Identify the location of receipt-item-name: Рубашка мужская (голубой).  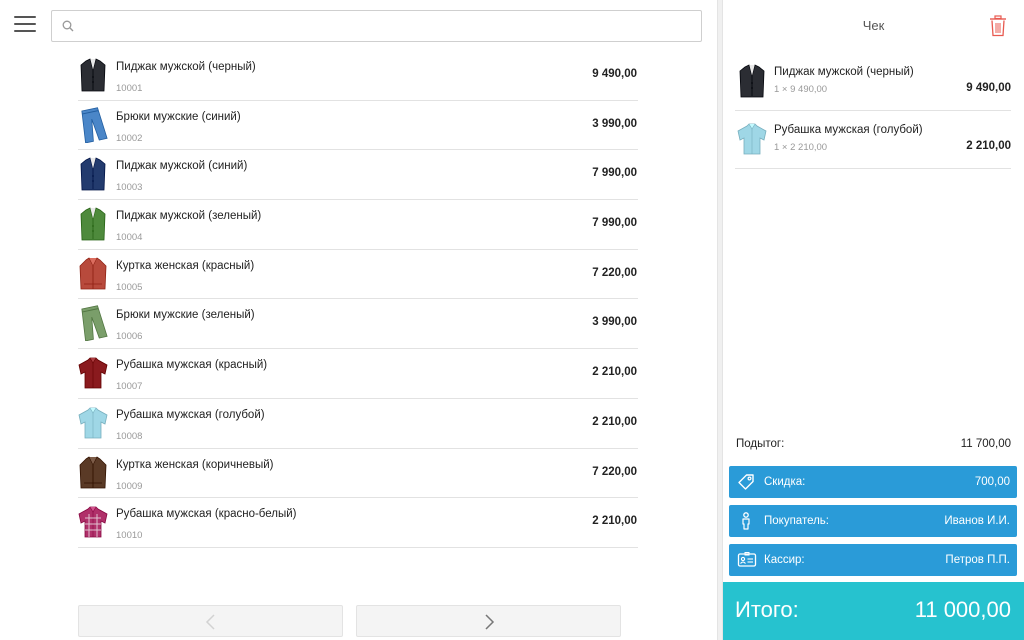
(848, 130).